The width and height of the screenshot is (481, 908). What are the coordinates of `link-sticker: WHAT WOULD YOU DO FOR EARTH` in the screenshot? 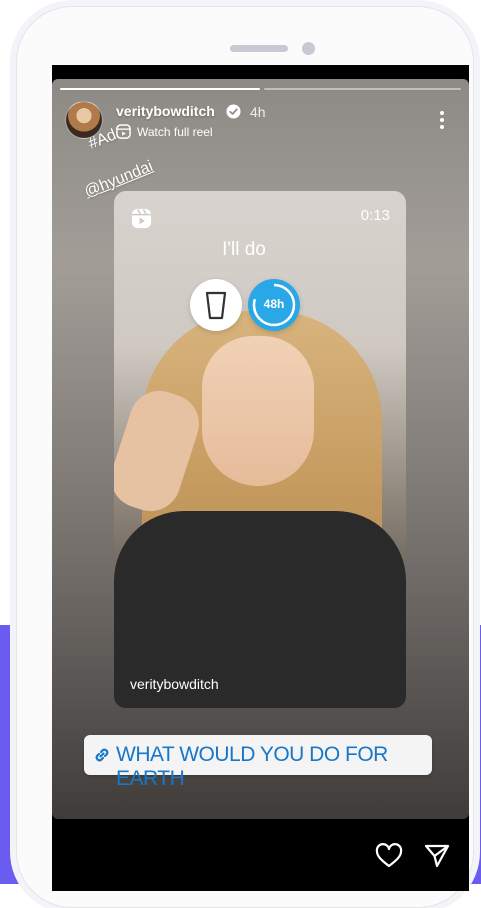 It's located at (258, 762).